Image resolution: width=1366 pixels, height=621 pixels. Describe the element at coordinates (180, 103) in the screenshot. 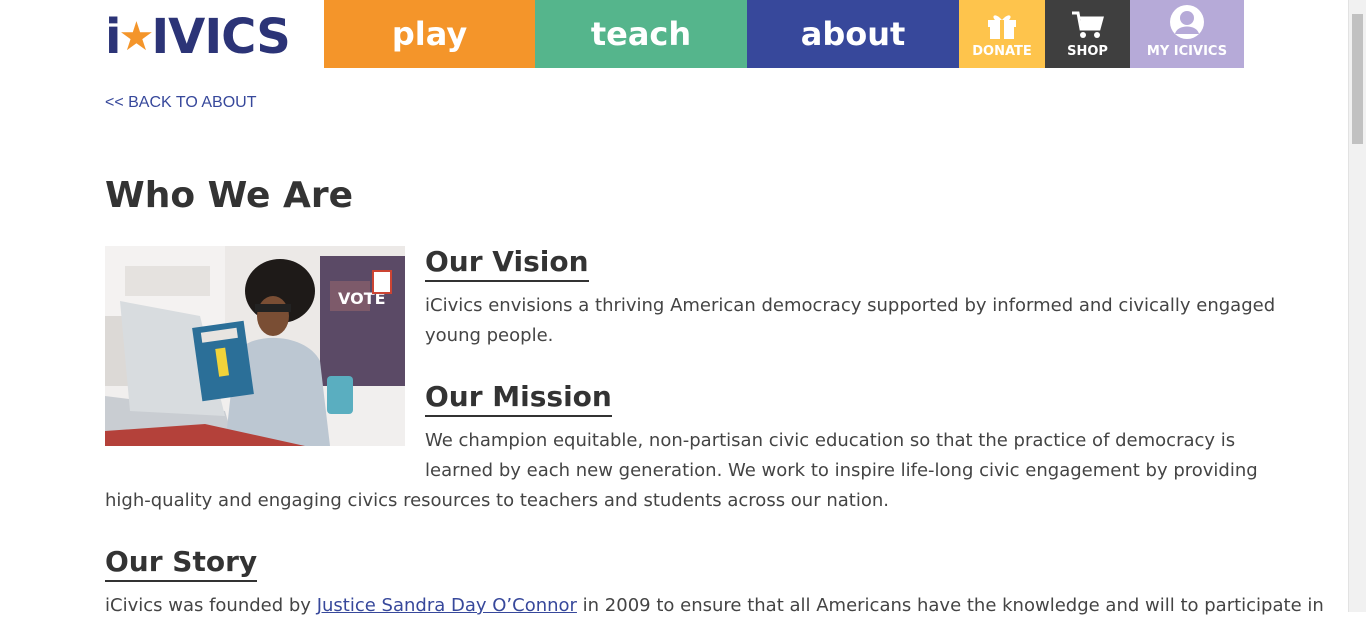

I see `back-to-about-link: << BACK TO ABOUT` at that location.